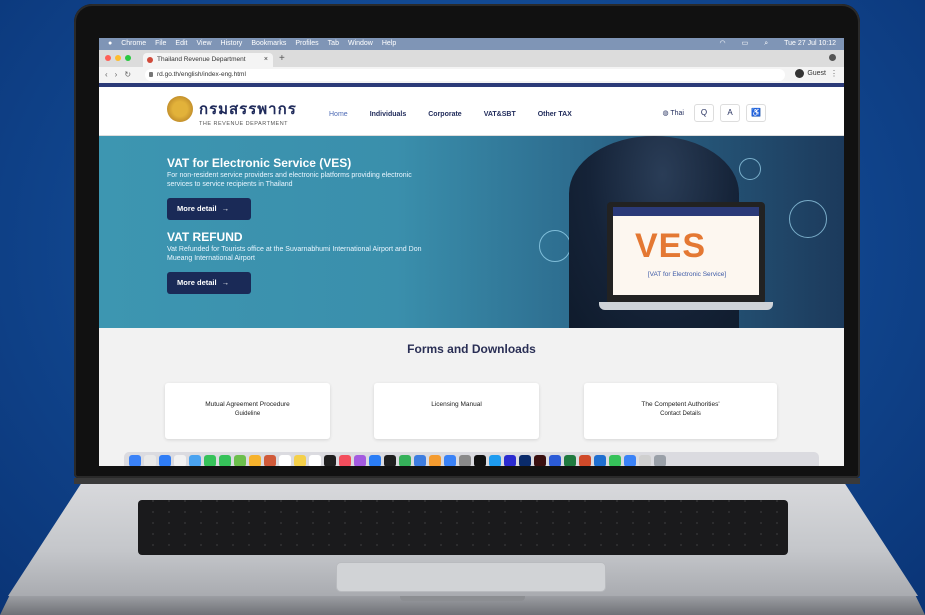  I want to click on accessibility-button: ♿, so click(756, 113).